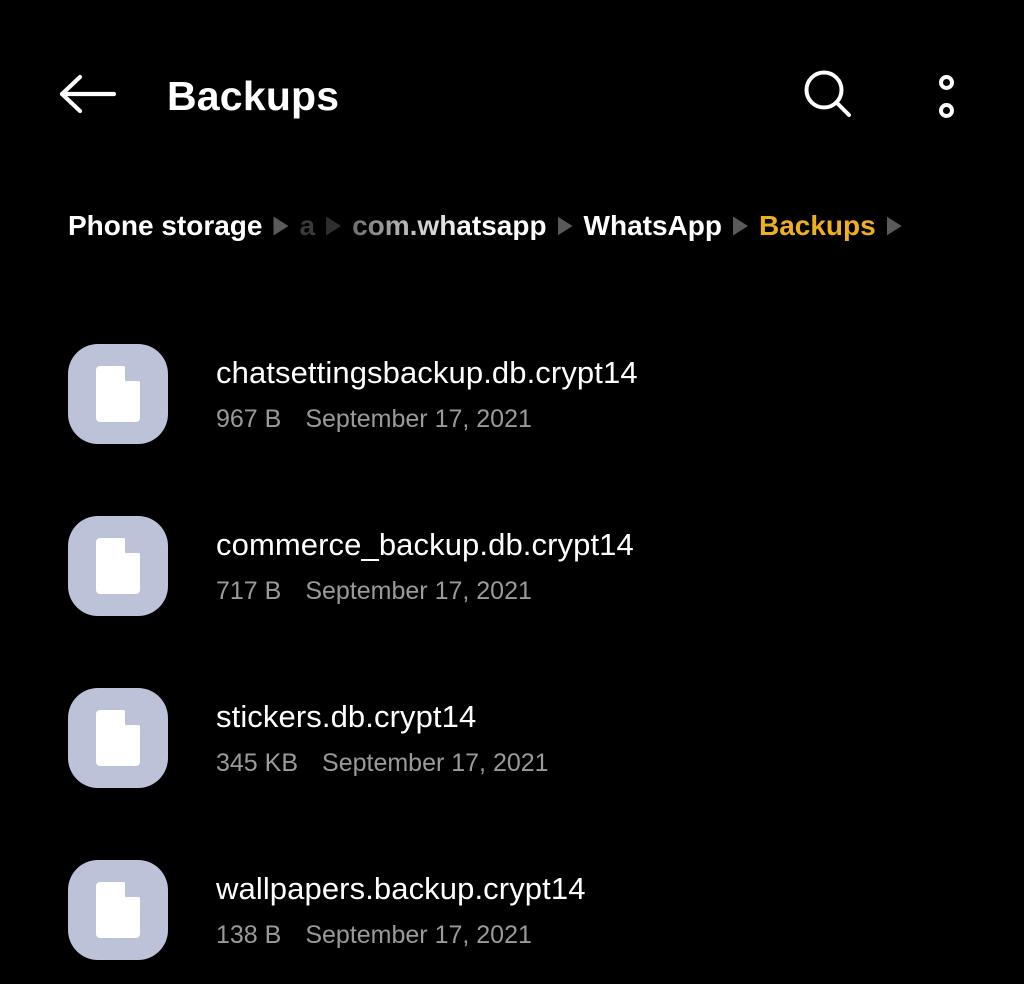 This screenshot has width=1024, height=984. I want to click on file-subtitle: 967 B September 17, 2021, so click(620, 419).